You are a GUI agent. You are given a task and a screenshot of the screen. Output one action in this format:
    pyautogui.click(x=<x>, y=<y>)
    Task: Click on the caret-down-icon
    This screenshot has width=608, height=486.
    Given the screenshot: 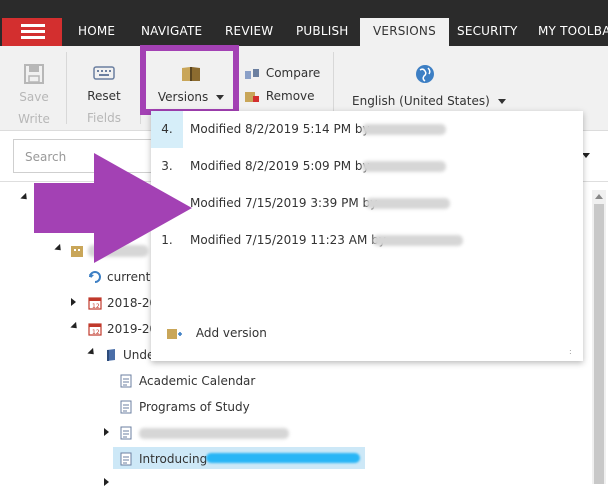 What is the action you would take?
    pyautogui.click(x=501, y=101)
    